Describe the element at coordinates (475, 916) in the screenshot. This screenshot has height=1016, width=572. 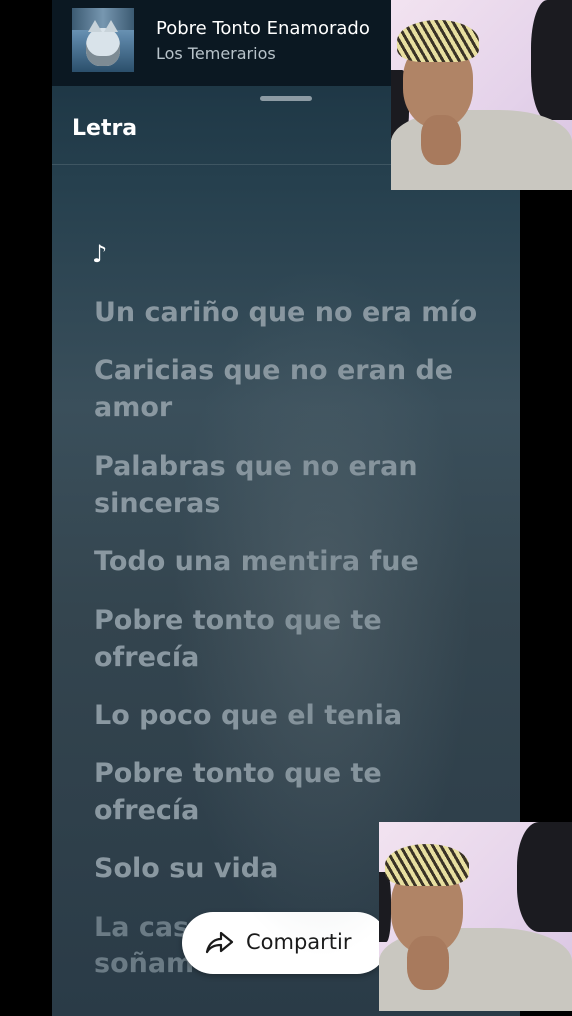
I see `webcam-overlay-bottom` at that location.